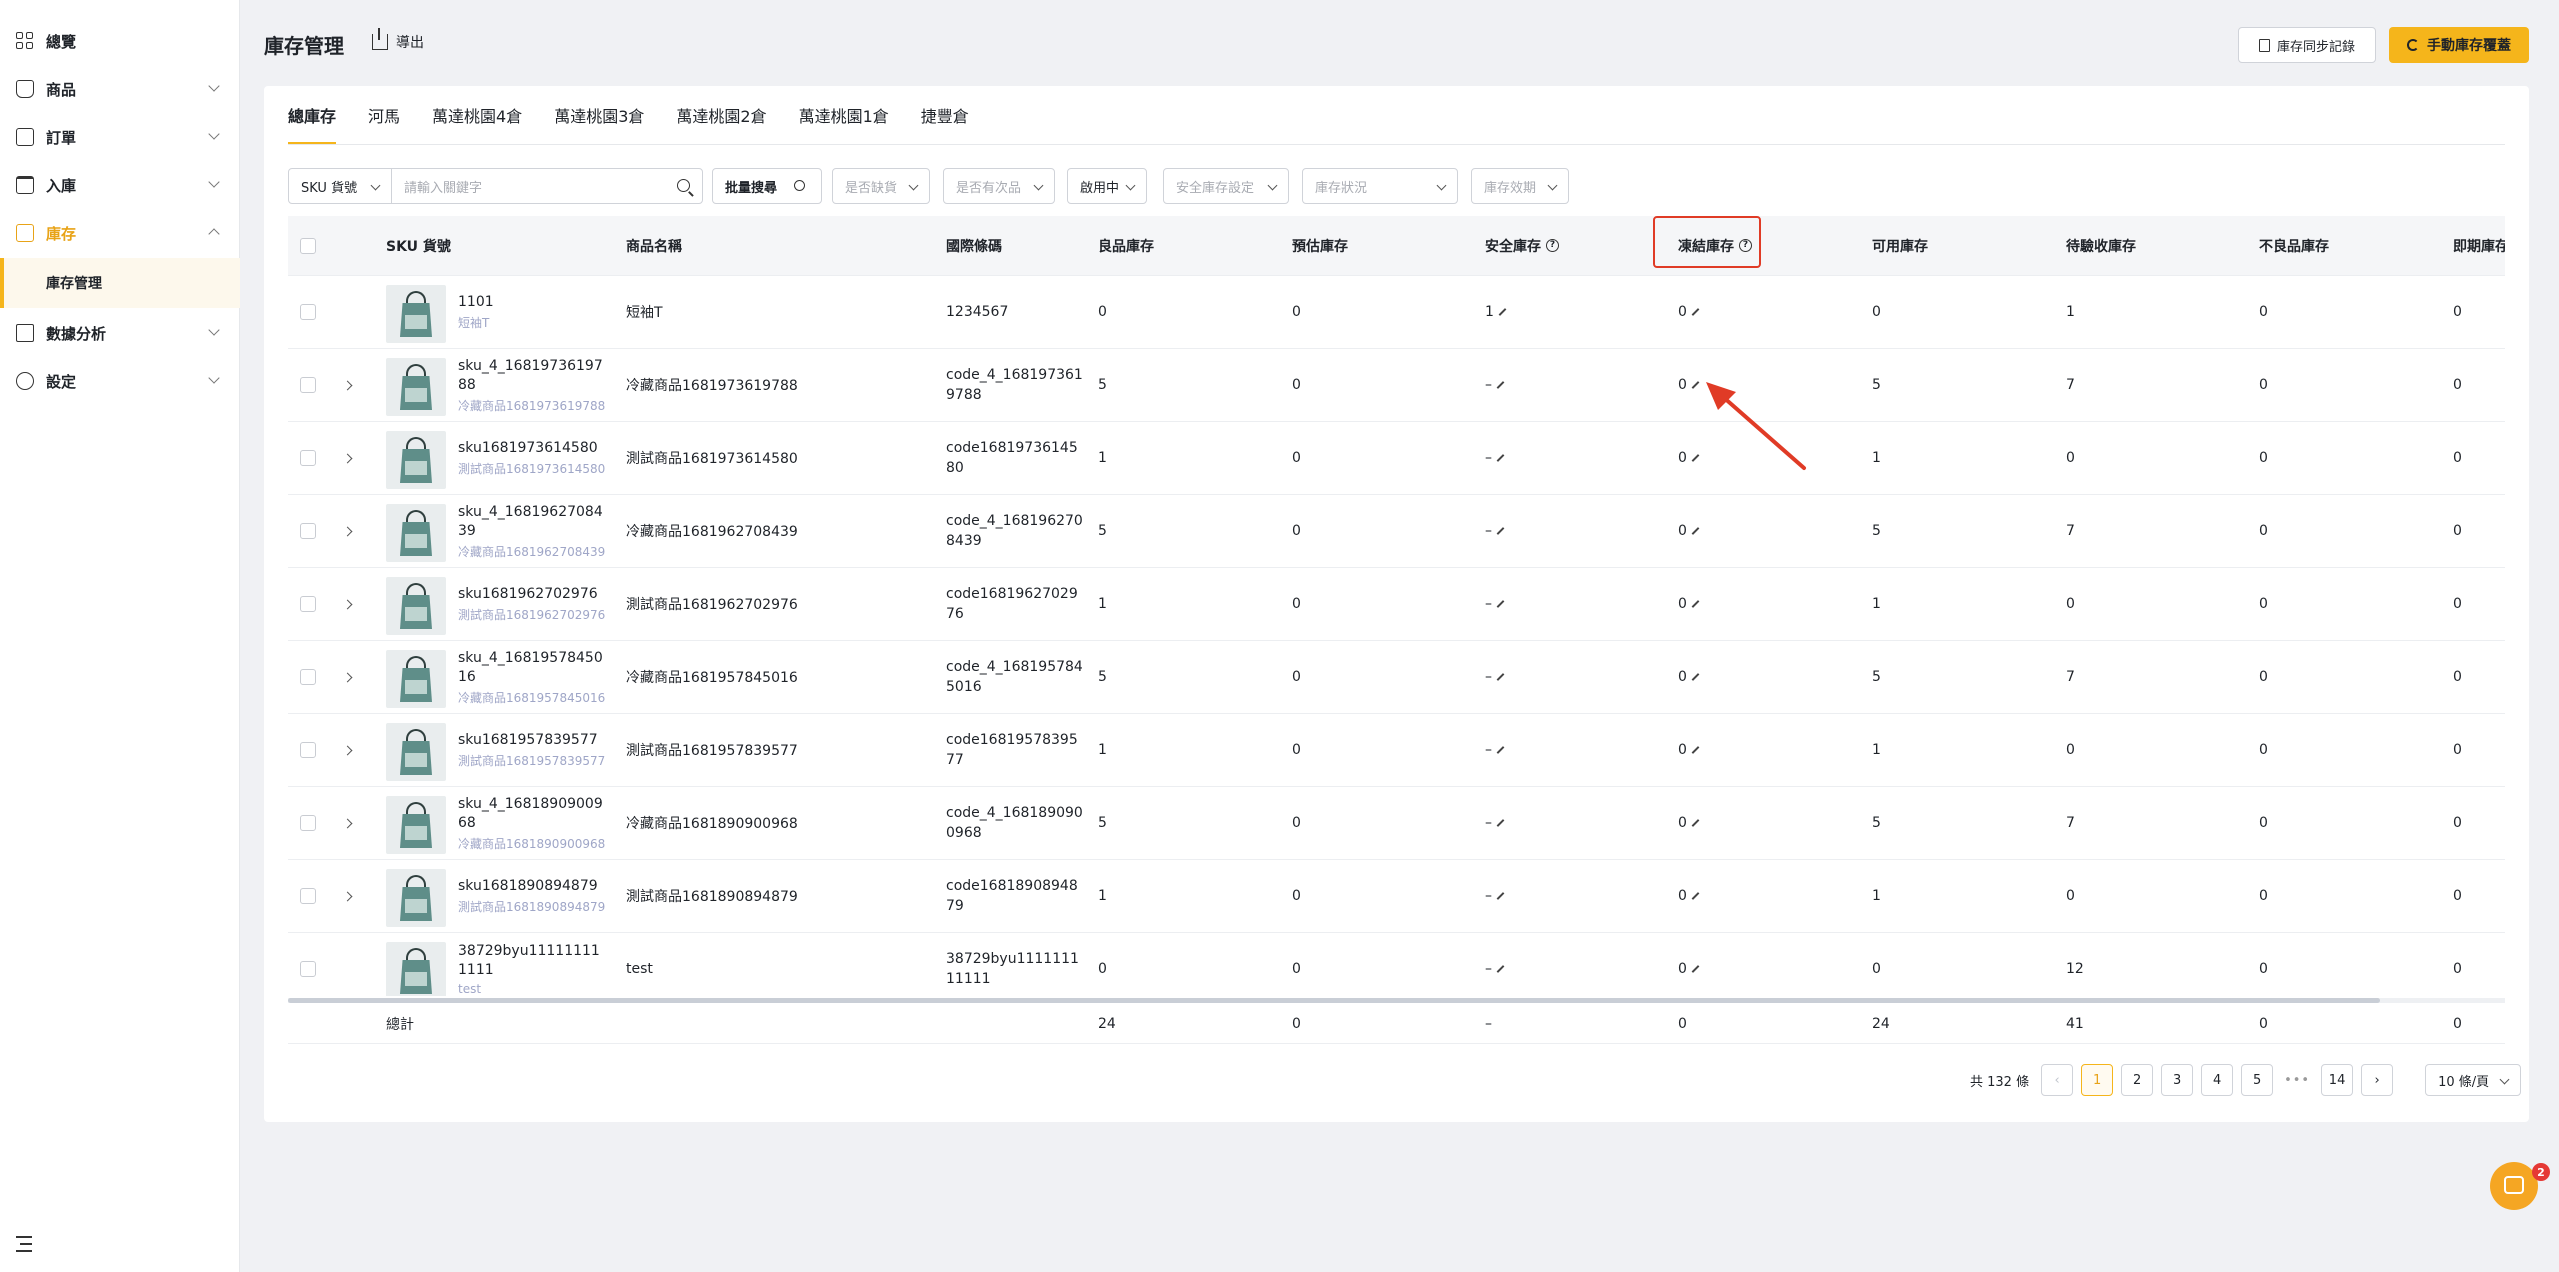 The height and width of the screenshot is (1272, 2559). What do you see at coordinates (477, 115) in the screenshot?
I see `tab-taoyuan-4: 萬達桃園4倉` at bounding box center [477, 115].